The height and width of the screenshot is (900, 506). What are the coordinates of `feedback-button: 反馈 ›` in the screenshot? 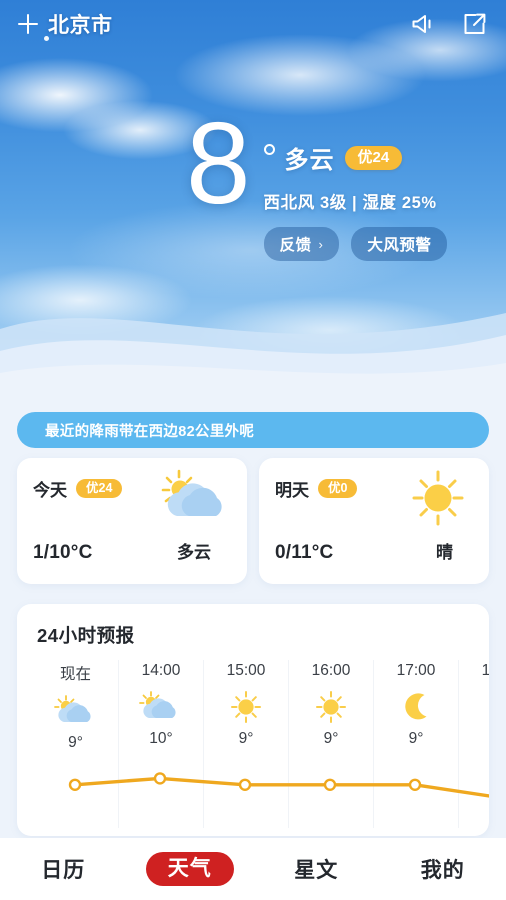 It's located at (301, 244).